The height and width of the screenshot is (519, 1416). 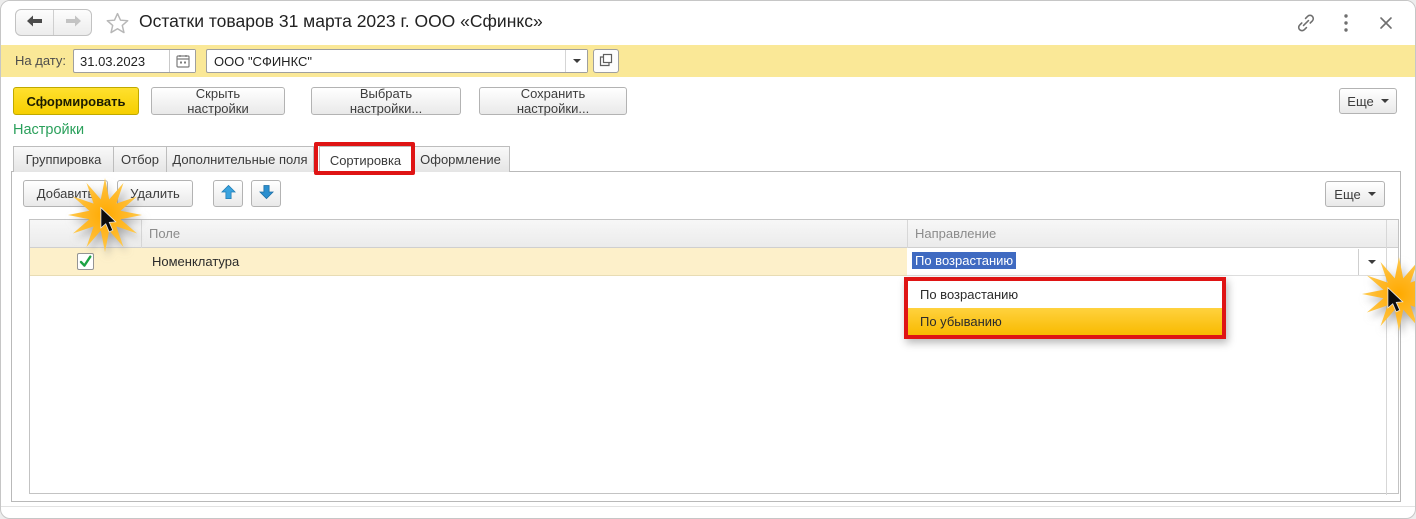 I want to click on organization-control, so click(x=397, y=61).